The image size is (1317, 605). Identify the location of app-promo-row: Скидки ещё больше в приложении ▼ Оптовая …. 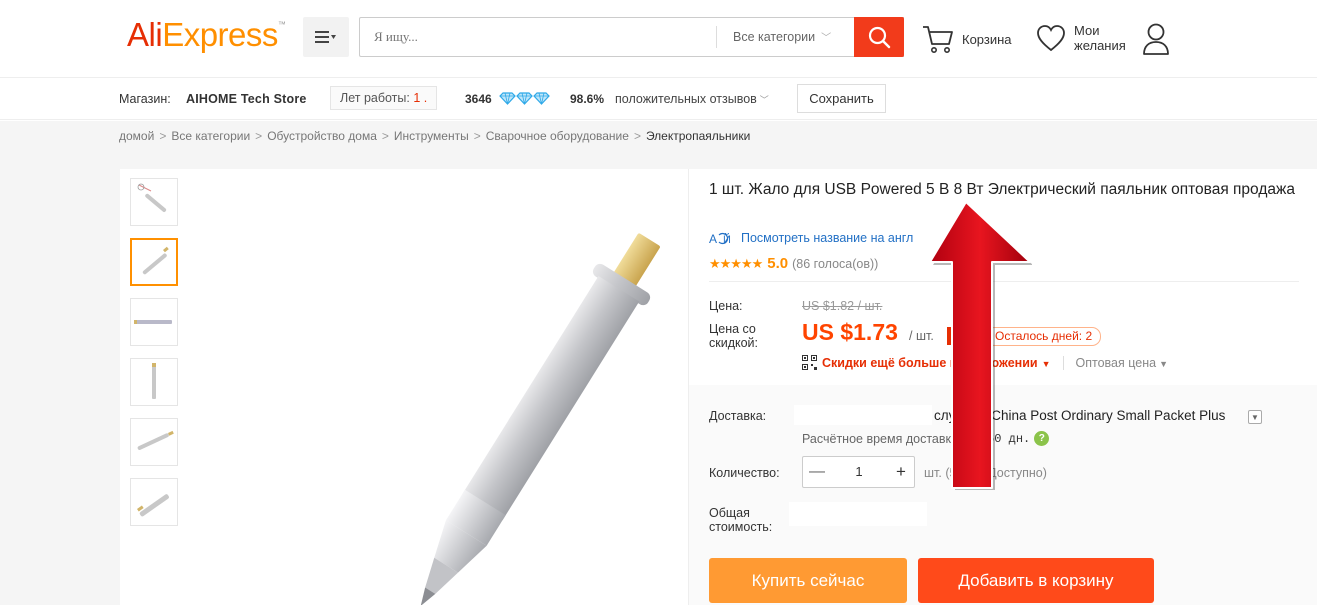
(985, 362).